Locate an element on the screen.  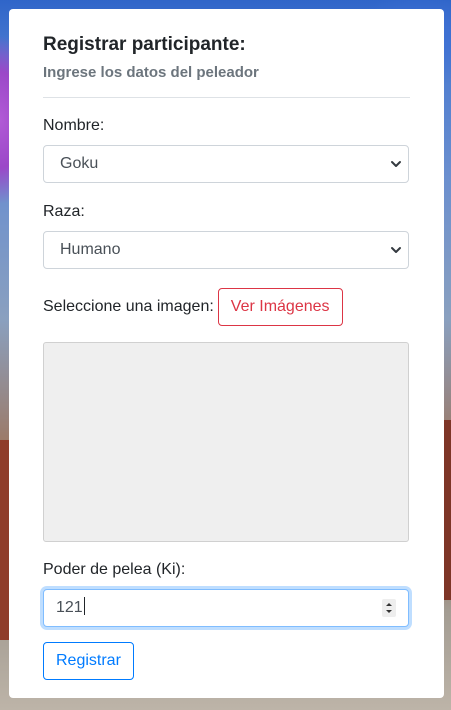
form-title: Registrar participante: is located at coordinates (144, 44).